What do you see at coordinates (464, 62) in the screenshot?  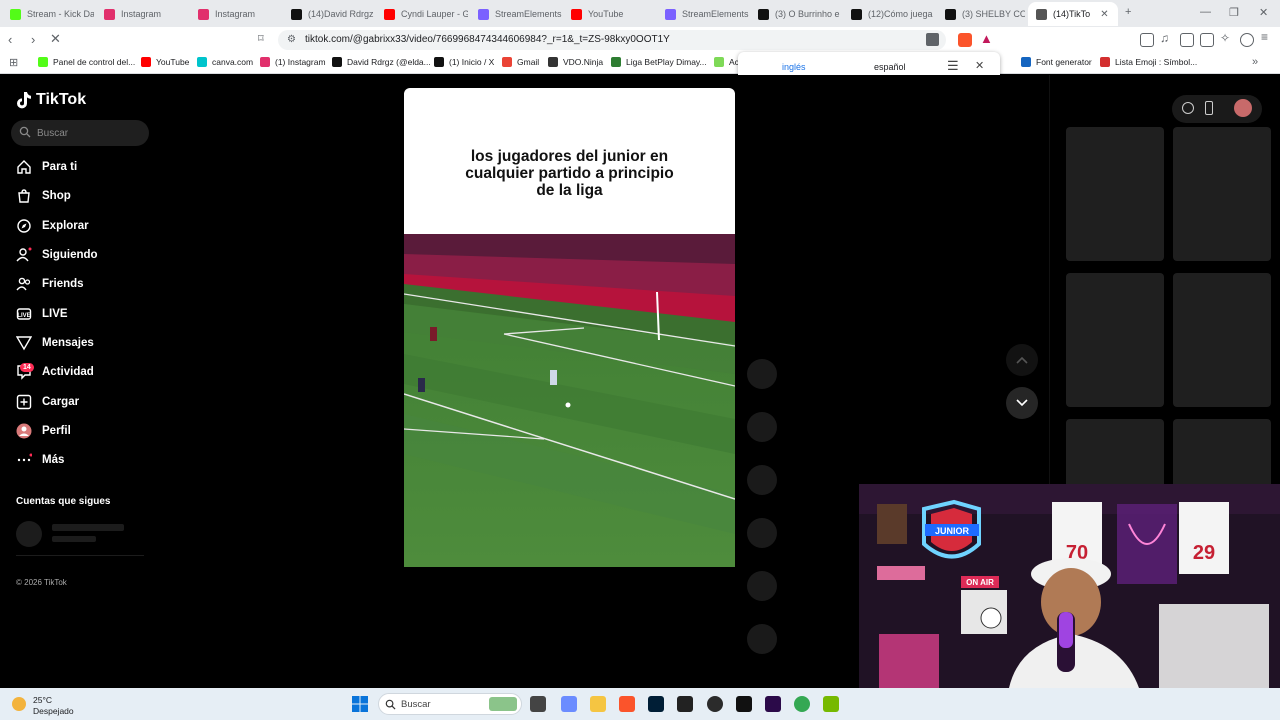 I see `bookmark-item: (1) Inicio / X` at bounding box center [464, 62].